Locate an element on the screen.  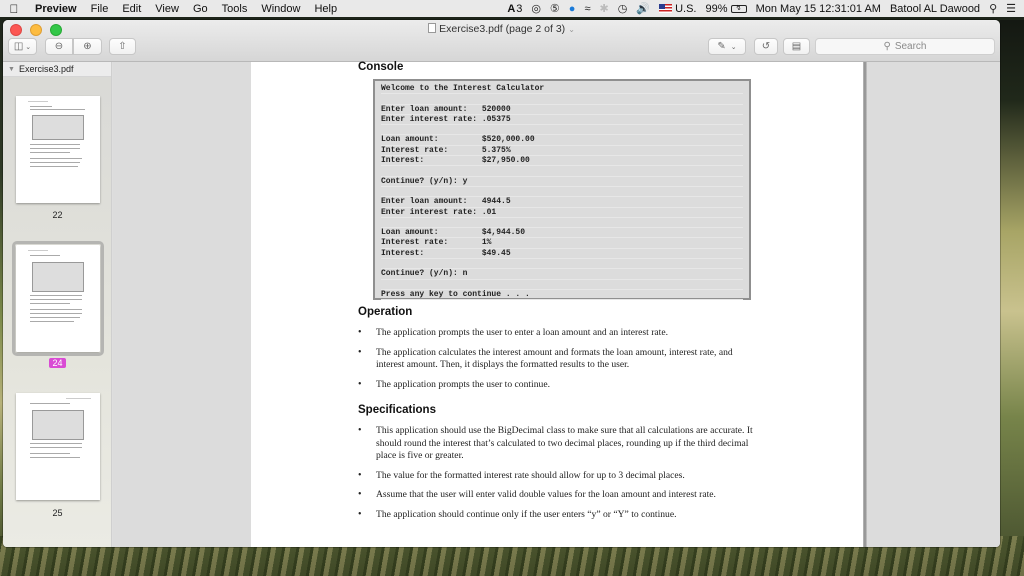
battery-percent: 99% is located at coordinates (716, 8).